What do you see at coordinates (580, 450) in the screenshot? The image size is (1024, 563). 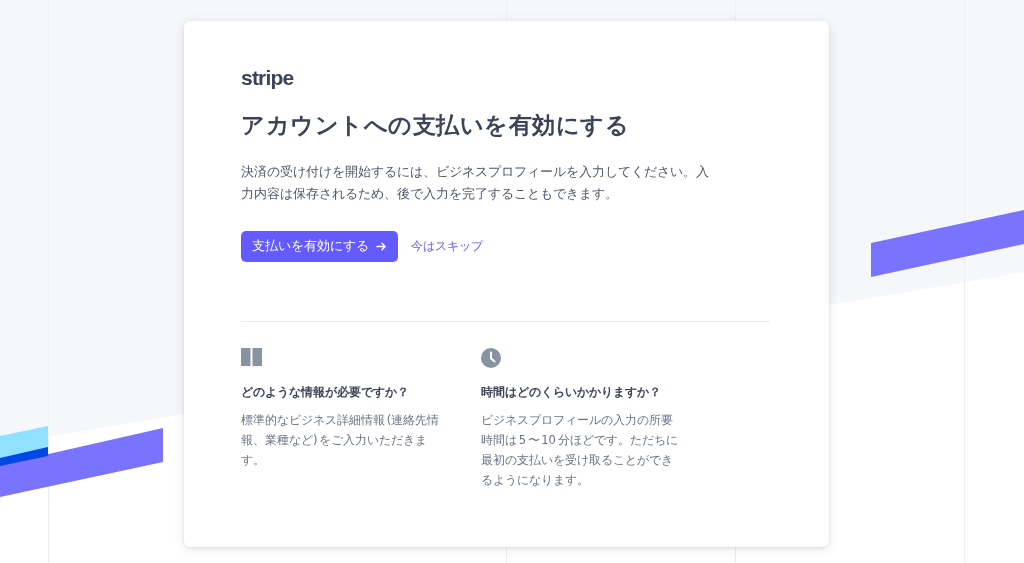 I see `feature-text: ビジネスプロフィールの入力の所要時間は 5 〜 10 分ほどです。ただちに最初の支払いを受け取ることができるようになります。` at bounding box center [580, 450].